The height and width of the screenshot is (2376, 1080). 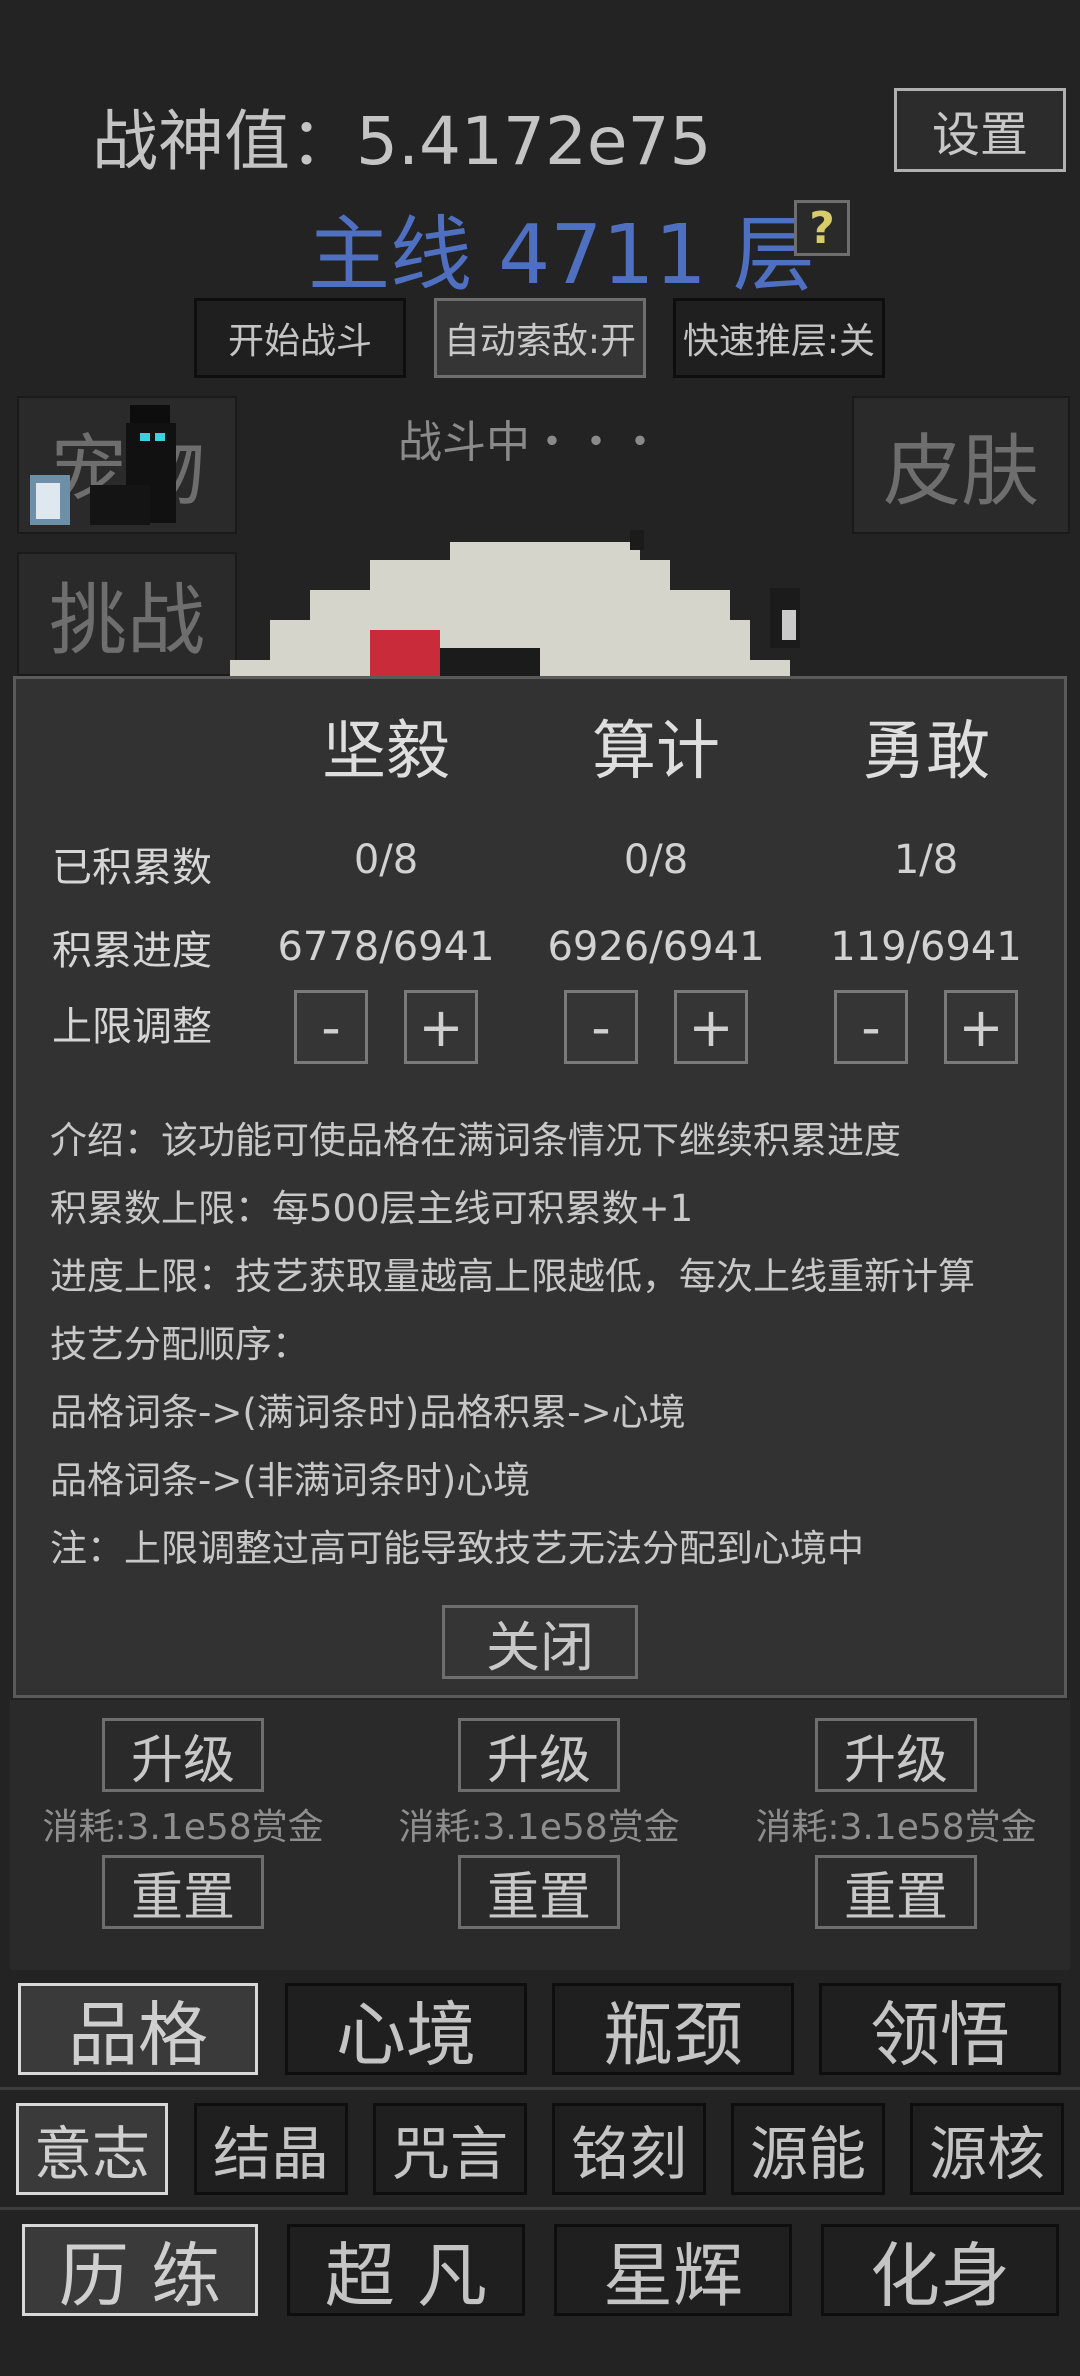 What do you see at coordinates (926, 860) in the screenshot?
I see `accumulated-value: 1/8` at bounding box center [926, 860].